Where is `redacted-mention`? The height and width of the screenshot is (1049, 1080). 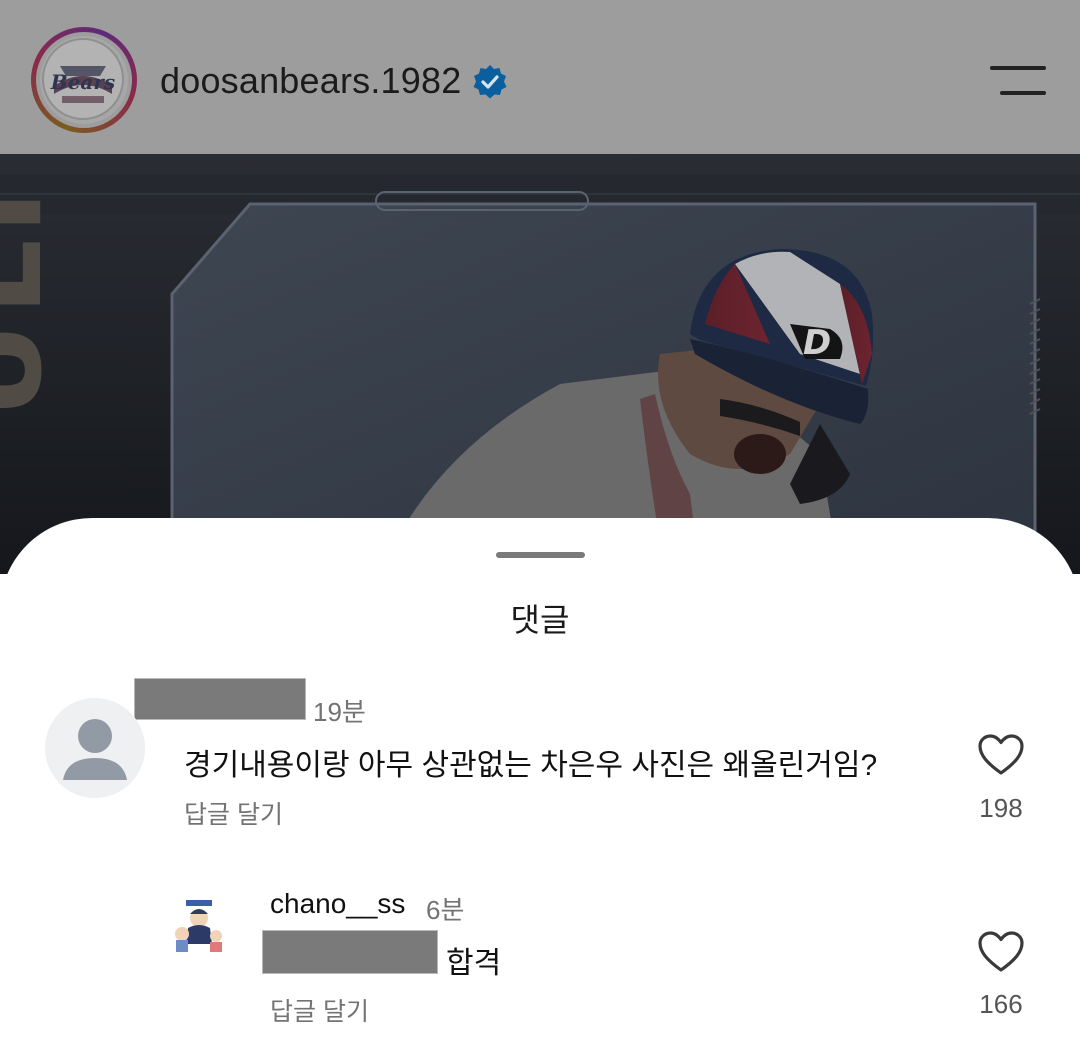
redacted-mention is located at coordinates (350, 952).